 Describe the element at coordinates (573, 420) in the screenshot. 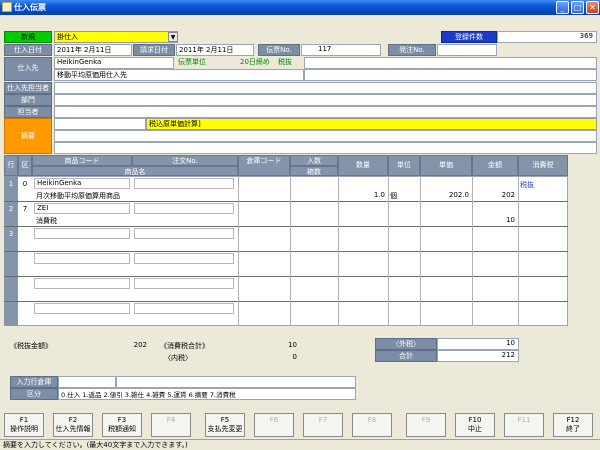

I see `f12-key: F12` at that location.